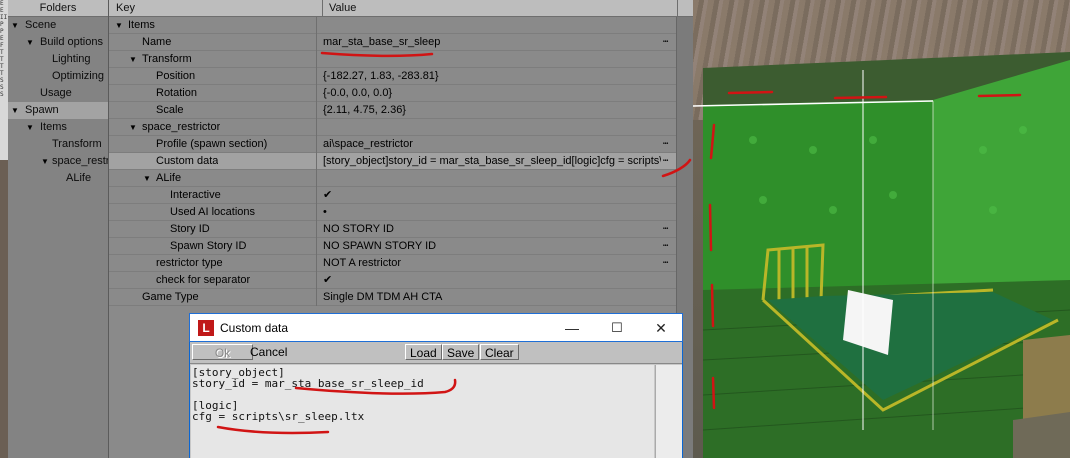 The image size is (1070, 458). What do you see at coordinates (492, 246) in the screenshot?
I see `property-value: NO SPAWN STORY ID` at bounding box center [492, 246].